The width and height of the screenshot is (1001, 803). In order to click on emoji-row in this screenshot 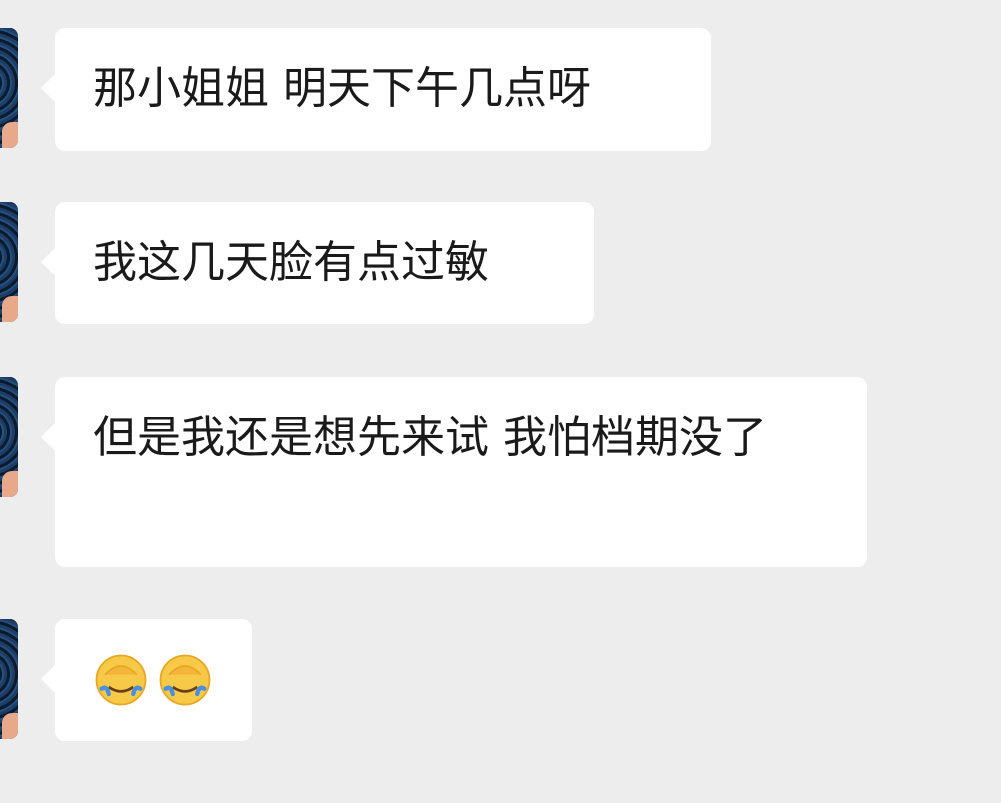, I will do `click(153, 680)`.